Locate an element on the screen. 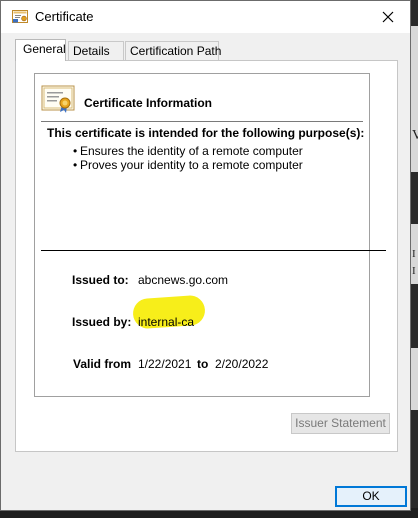  issued-by-label: Issued by: is located at coordinates (102, 322).